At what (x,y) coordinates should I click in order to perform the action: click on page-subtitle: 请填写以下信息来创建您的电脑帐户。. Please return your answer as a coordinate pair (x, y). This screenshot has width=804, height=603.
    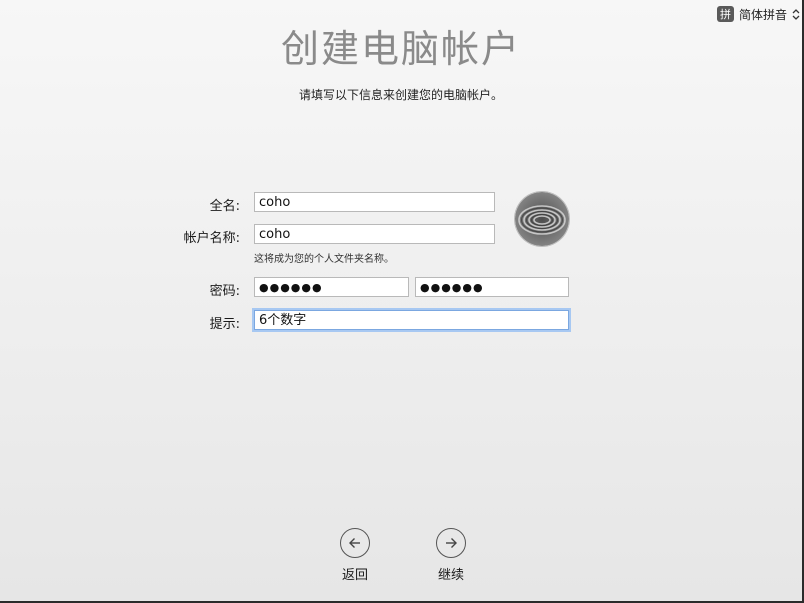
    Looking at the image, I should click on (400, 95).